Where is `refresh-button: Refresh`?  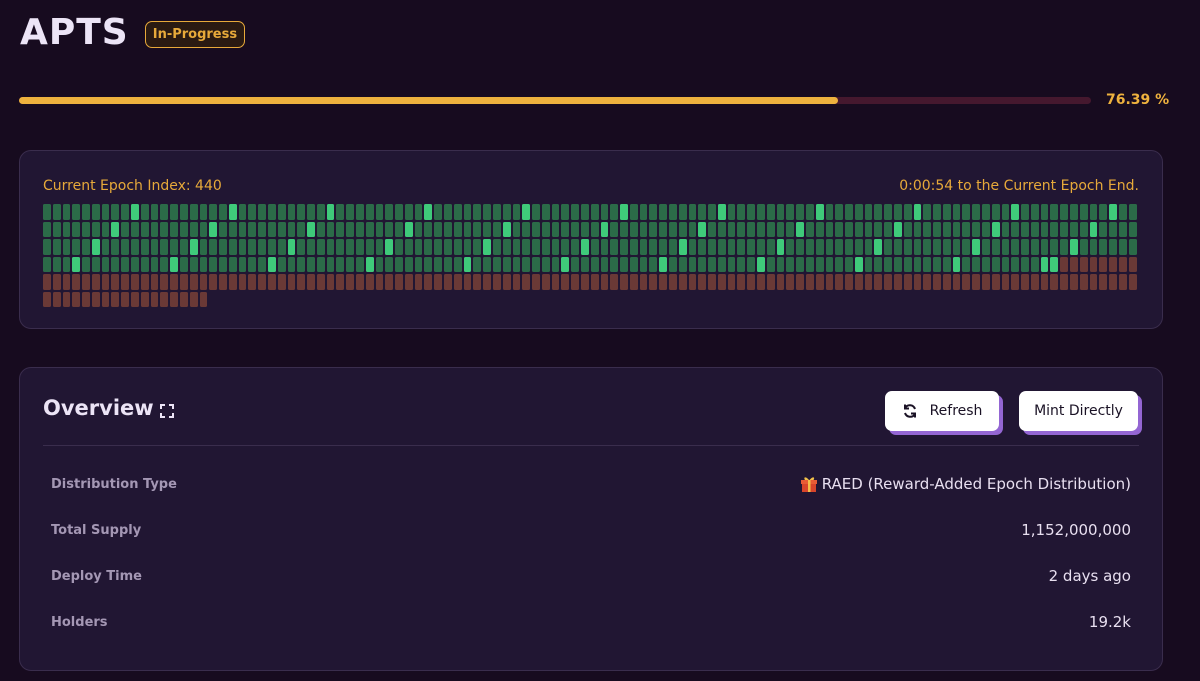 refresh-button: Refresh is located at coordinates (942, 411).